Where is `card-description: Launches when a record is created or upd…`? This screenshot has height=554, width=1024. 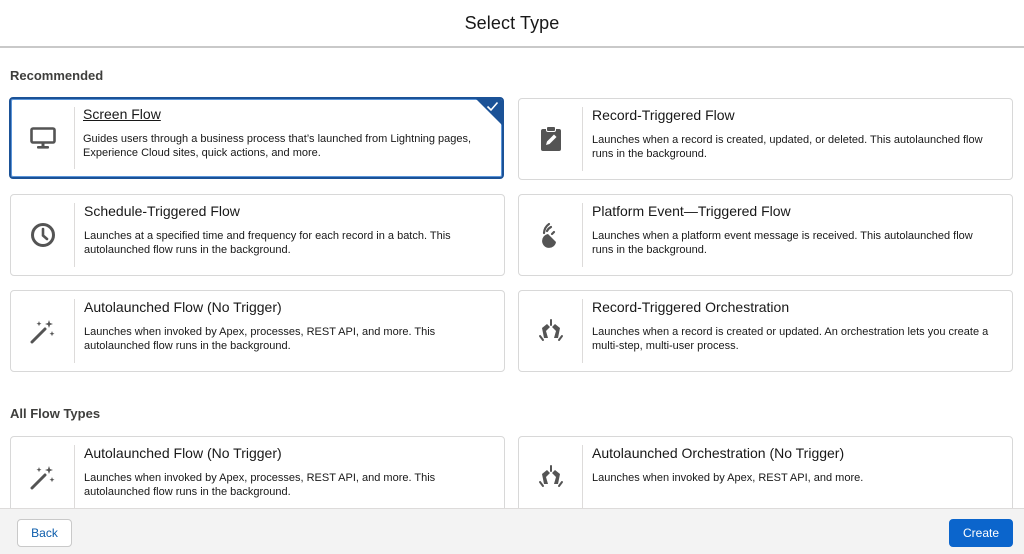 card-description: Launches when a record is created or upd… is located at coordinates (790, 339).